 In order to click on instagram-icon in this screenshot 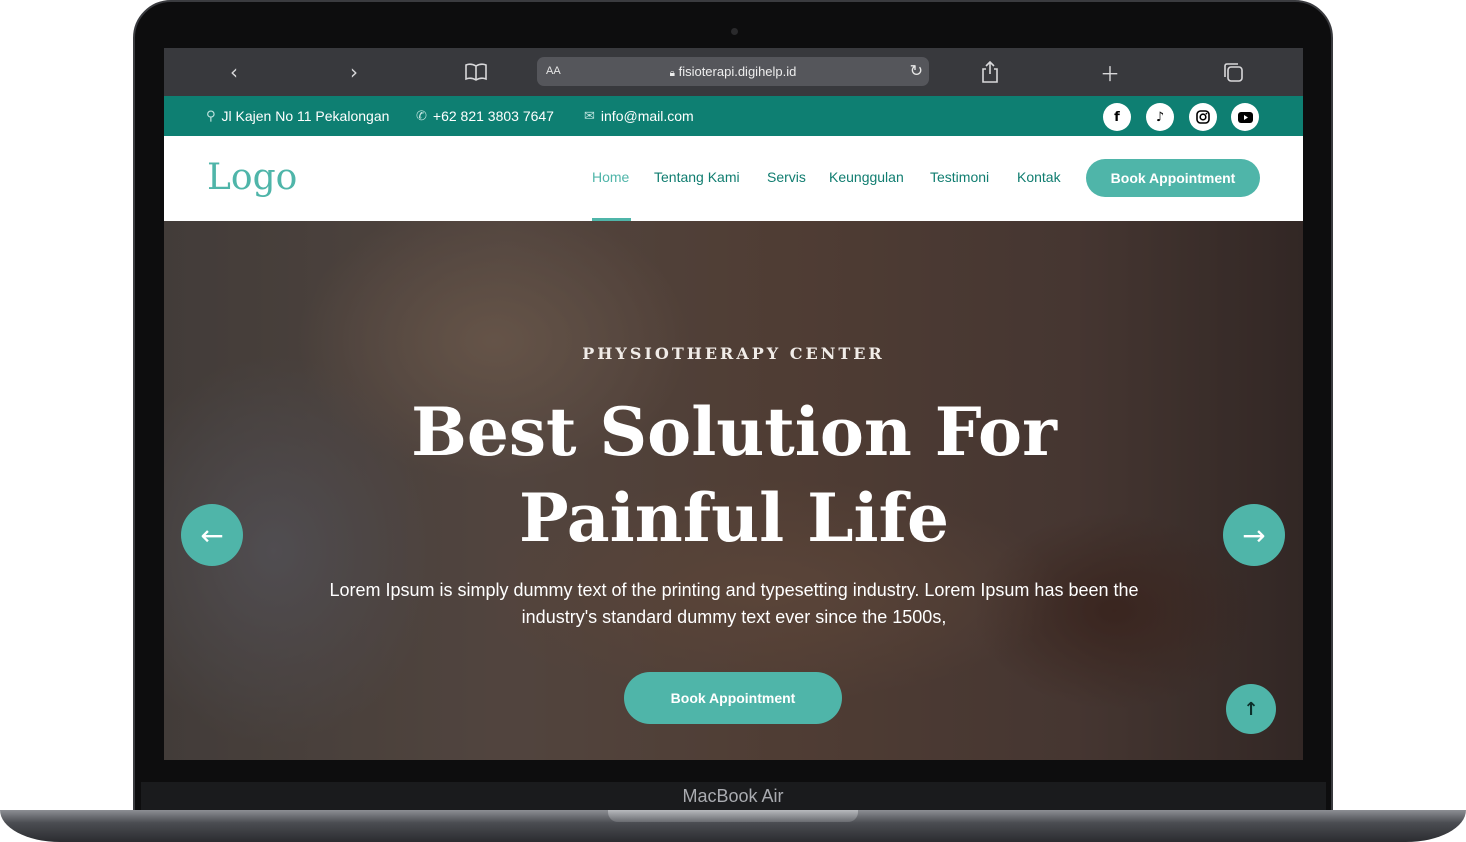, I will do `click(1203, 117)`.